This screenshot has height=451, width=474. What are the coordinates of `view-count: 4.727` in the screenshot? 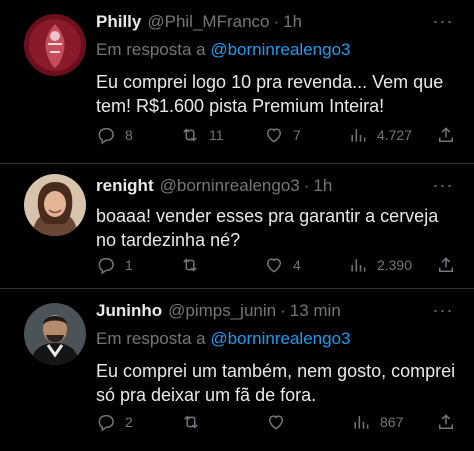 It's located at (394, 135).